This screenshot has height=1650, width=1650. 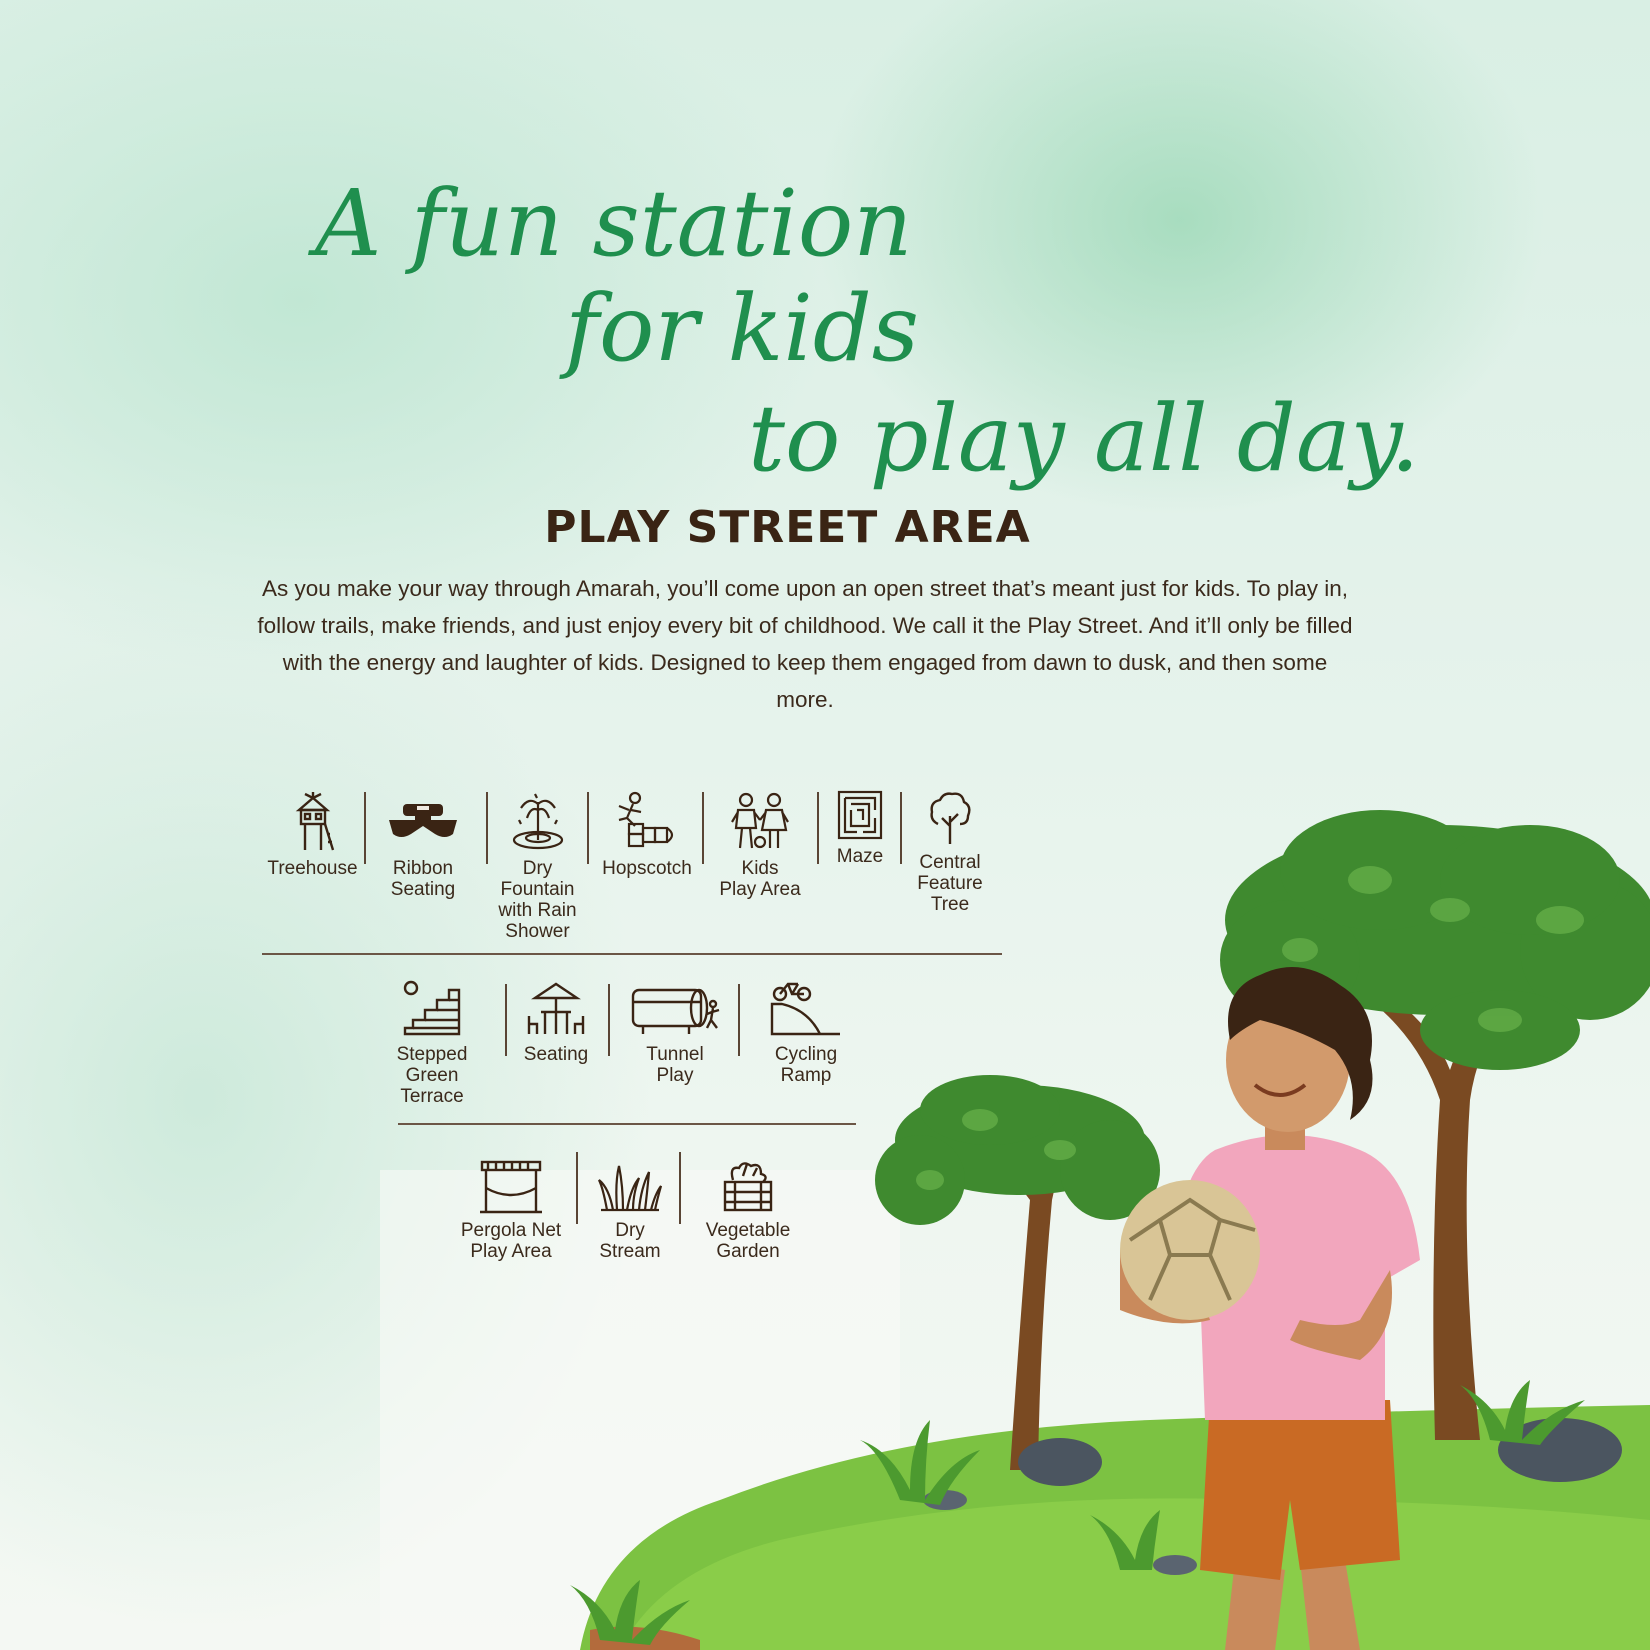 What do you see at coordinates (1300, 1490) in the screenshot?
I see `child-shorts` at bounding box center [1300, 1490].